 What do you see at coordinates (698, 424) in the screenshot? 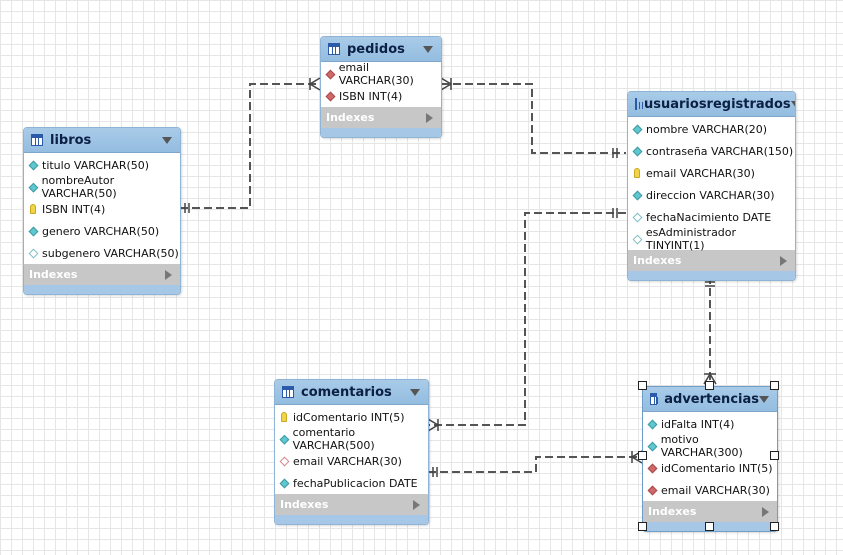
I see `column-label: idFalta INT(4)` at bounding box center [698, 424].